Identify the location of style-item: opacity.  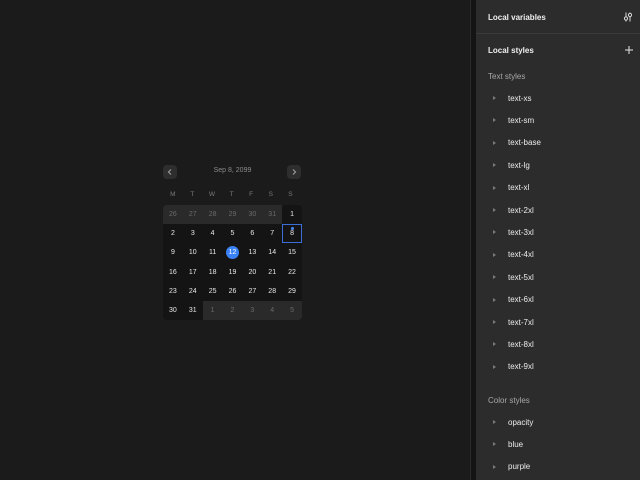
(561, 422).